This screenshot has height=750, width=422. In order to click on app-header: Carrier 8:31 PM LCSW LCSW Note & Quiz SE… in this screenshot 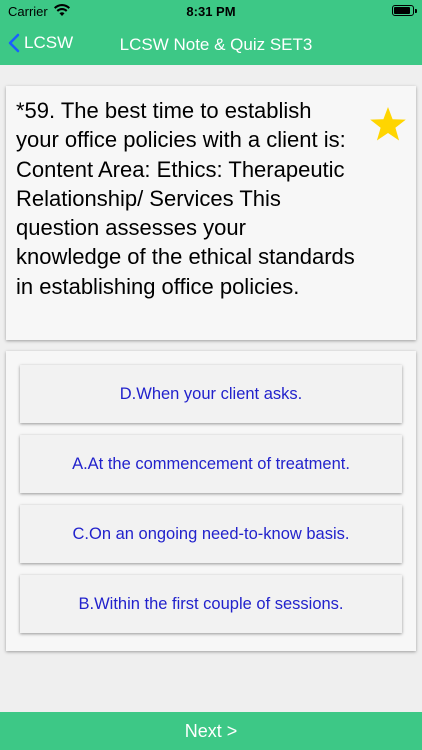, I will do `click(211, 32)`.